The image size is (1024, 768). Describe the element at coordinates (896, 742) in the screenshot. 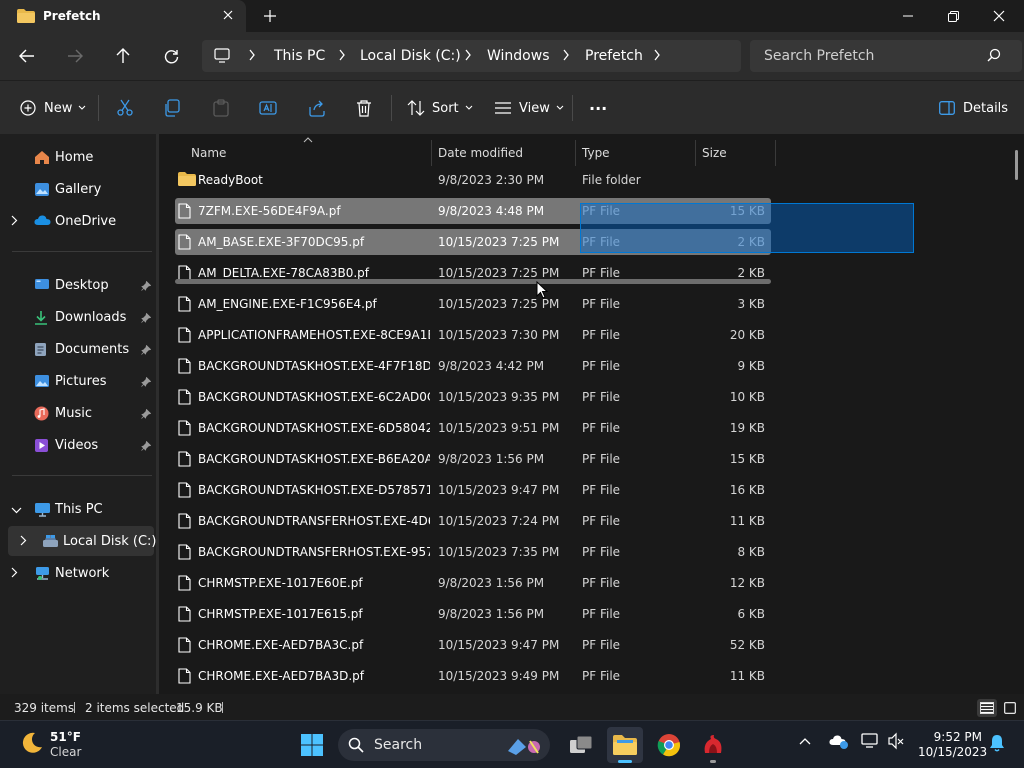

I see `volume-muted-icon` at that location.